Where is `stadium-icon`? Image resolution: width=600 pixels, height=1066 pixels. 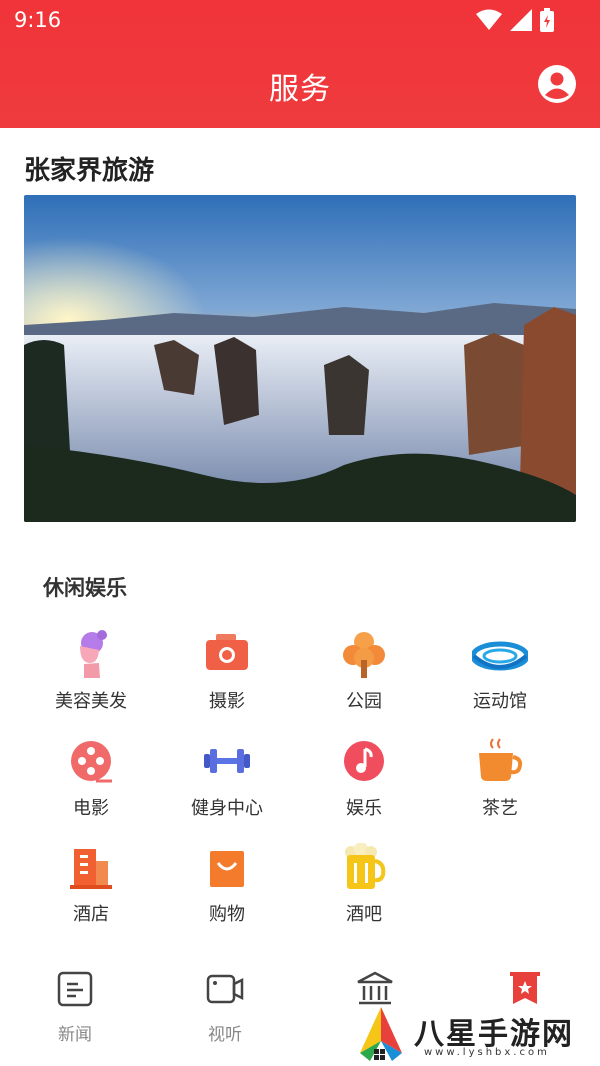
stadium-icon is located at coordinates (500, 656).